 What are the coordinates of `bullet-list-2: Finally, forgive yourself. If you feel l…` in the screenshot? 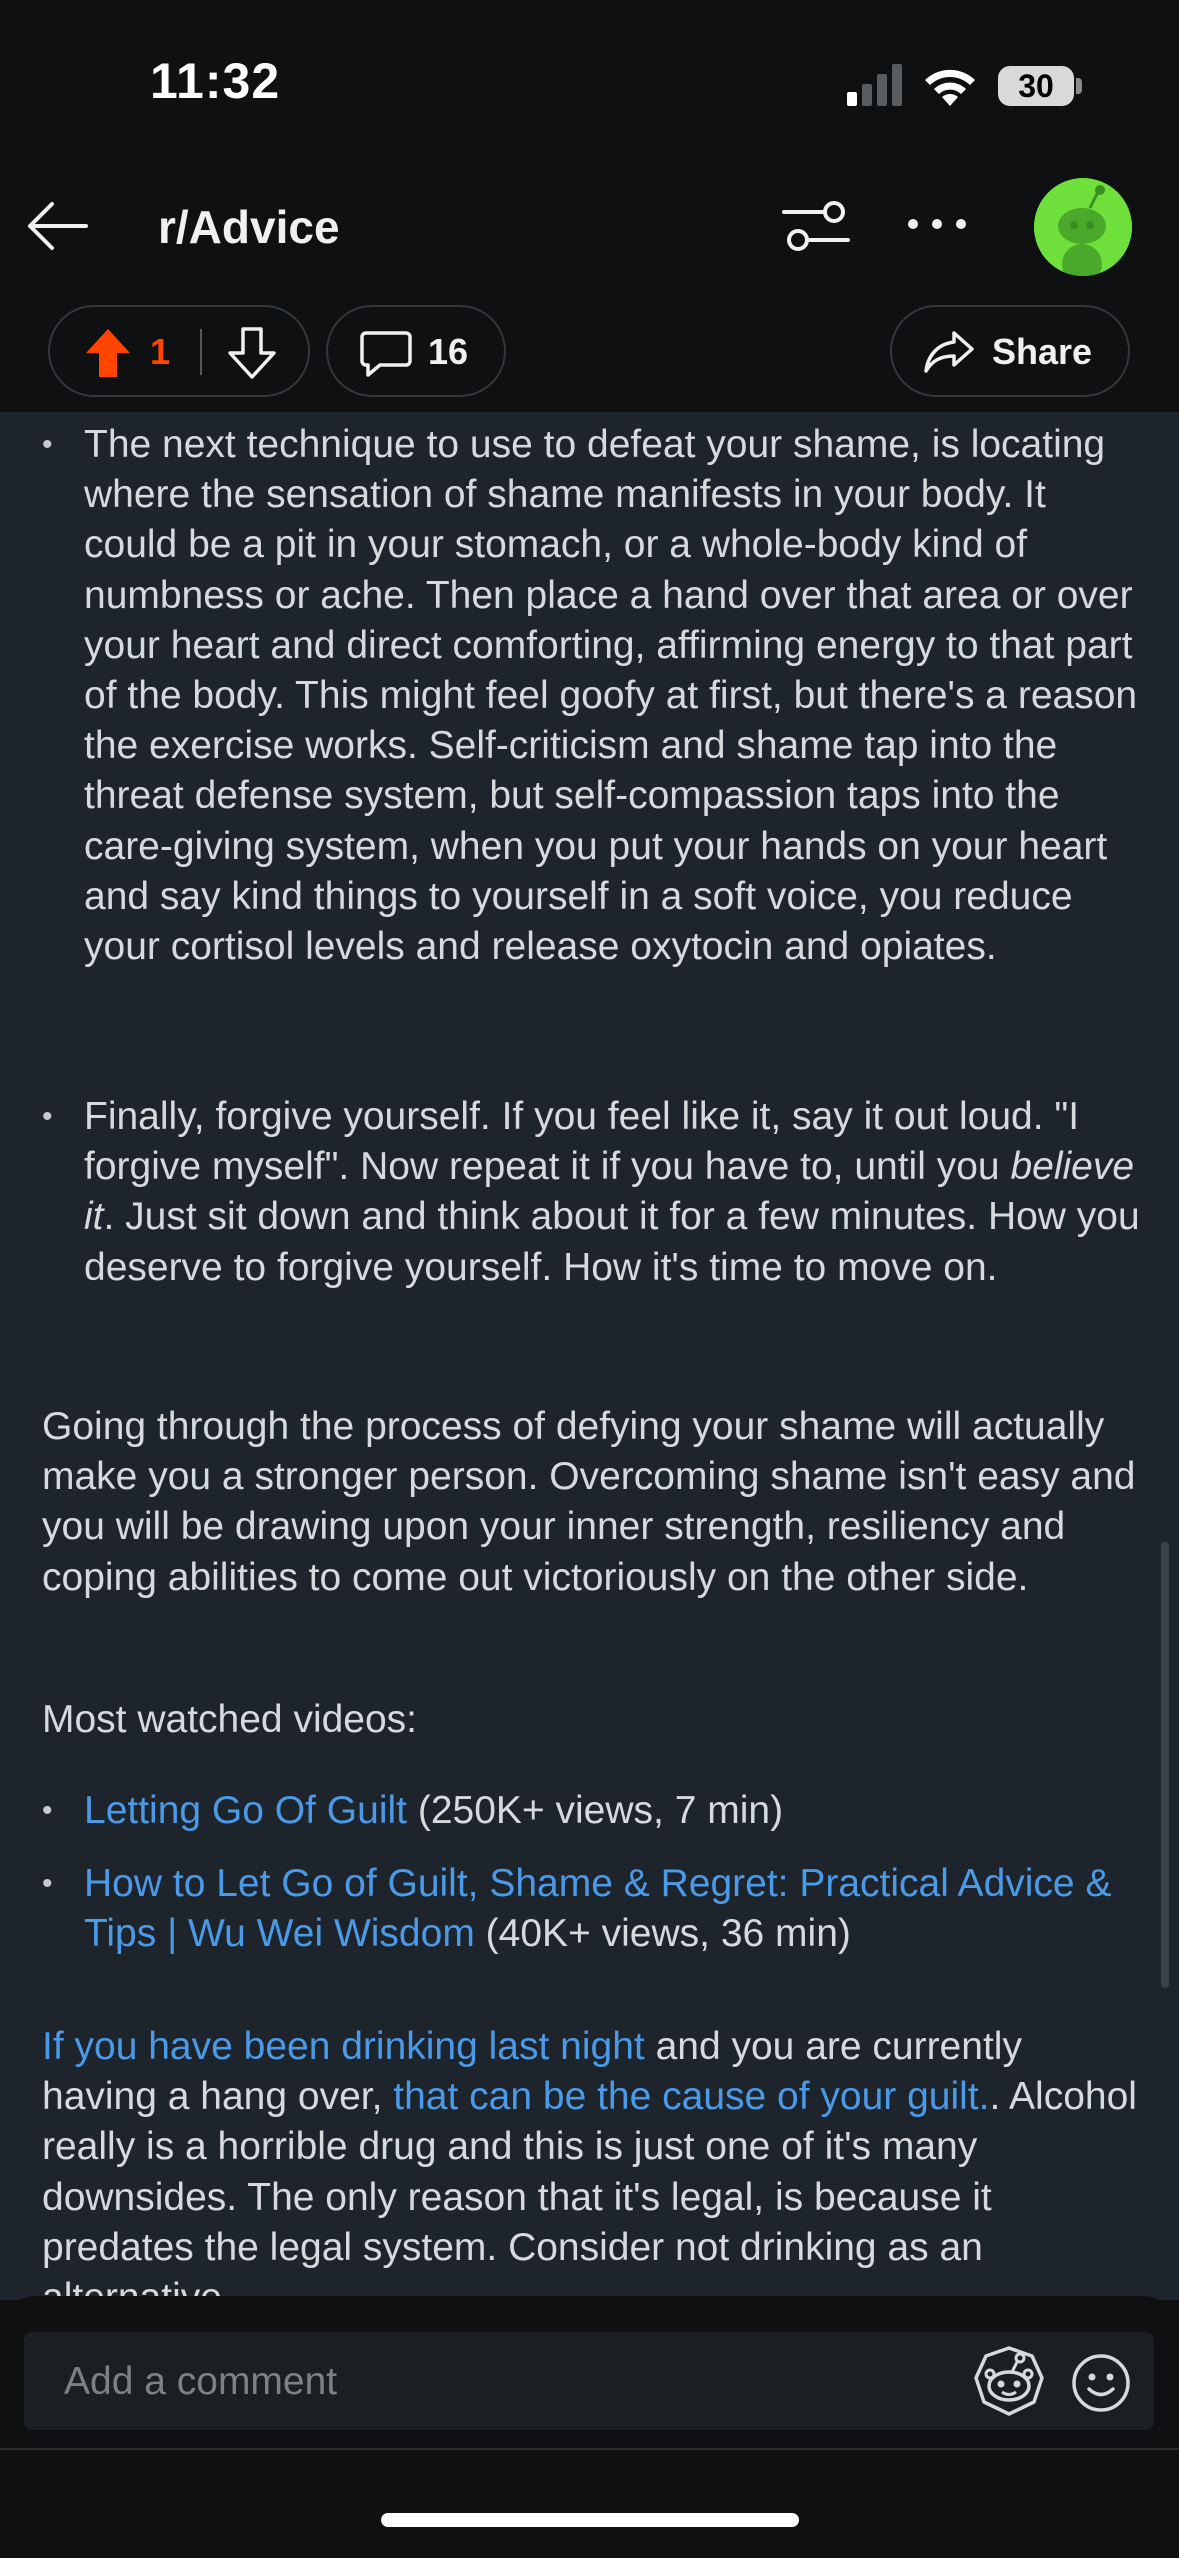 It's located at (592, 1192).